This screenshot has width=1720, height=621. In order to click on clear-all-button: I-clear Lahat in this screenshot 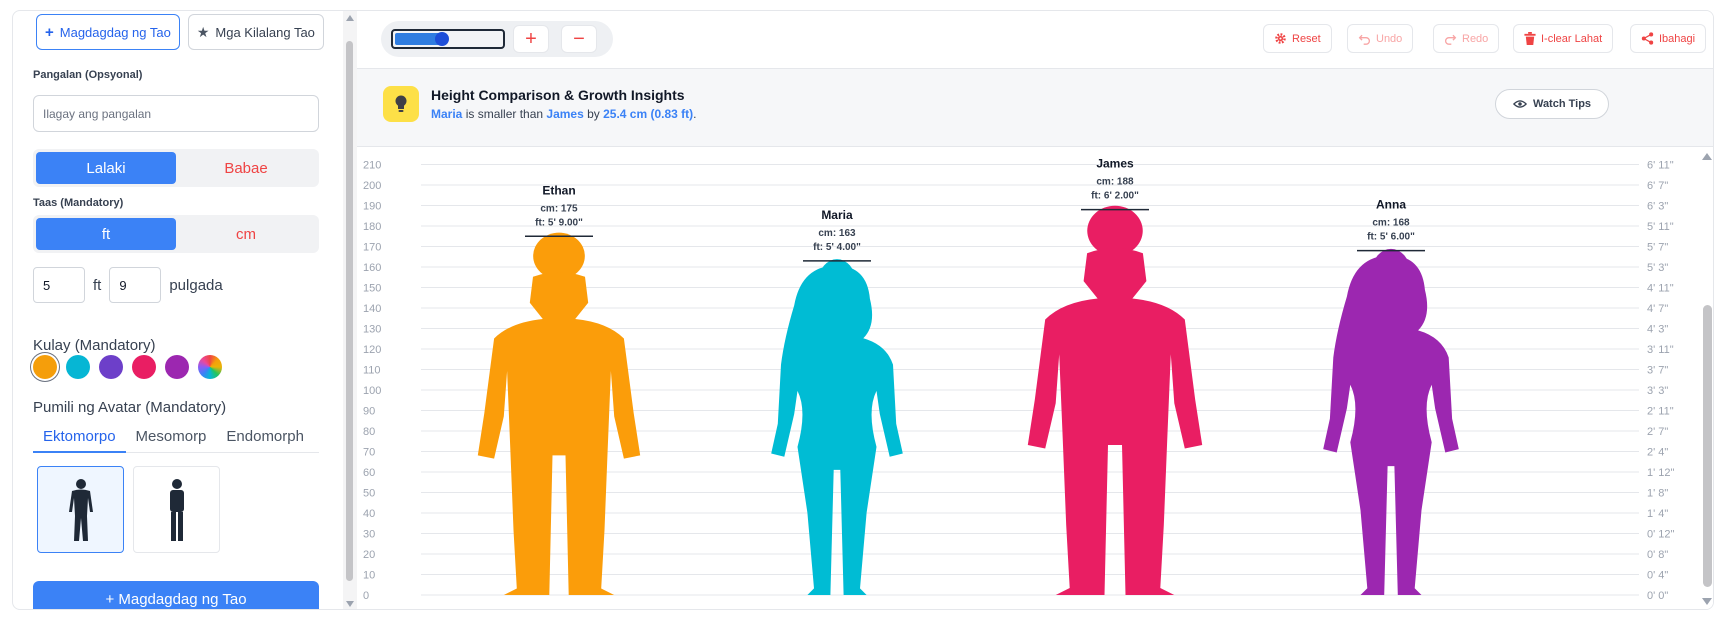, I will do `click(1563, 38)`.